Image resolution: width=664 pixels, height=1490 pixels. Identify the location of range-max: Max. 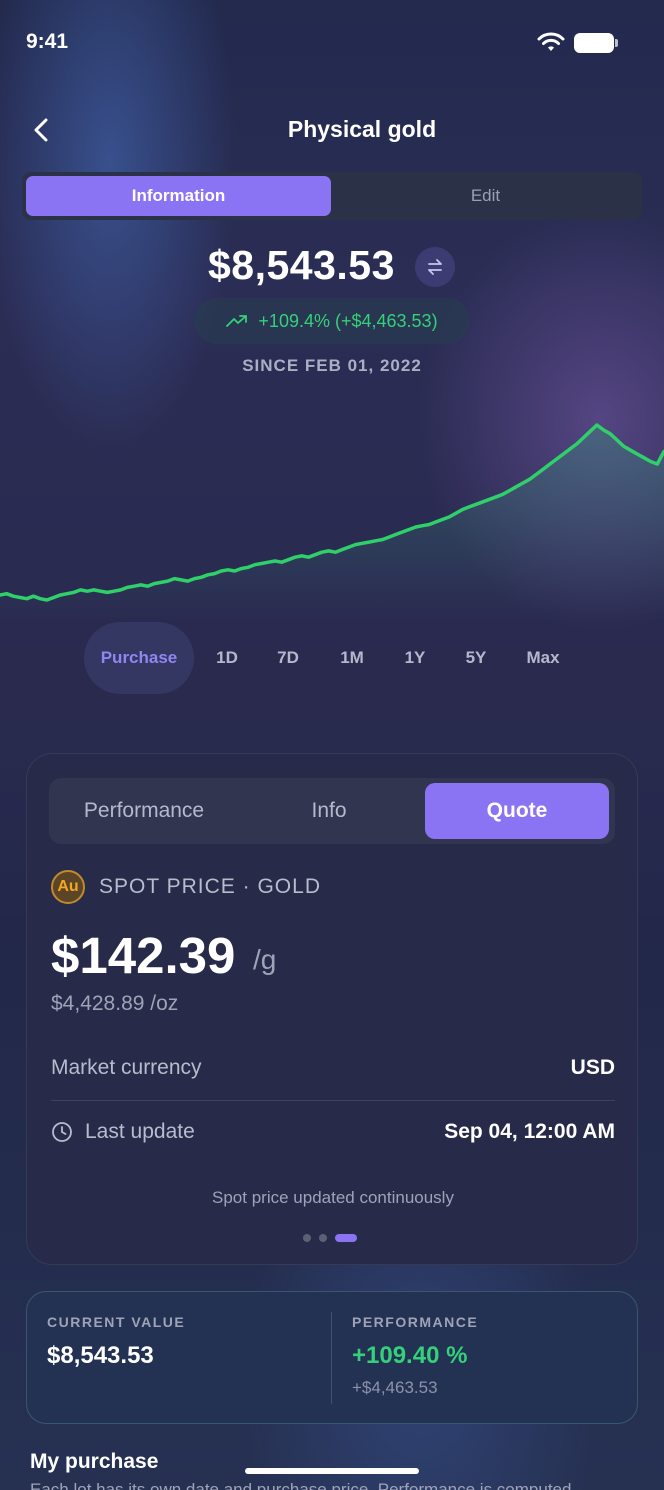
(543, 658).